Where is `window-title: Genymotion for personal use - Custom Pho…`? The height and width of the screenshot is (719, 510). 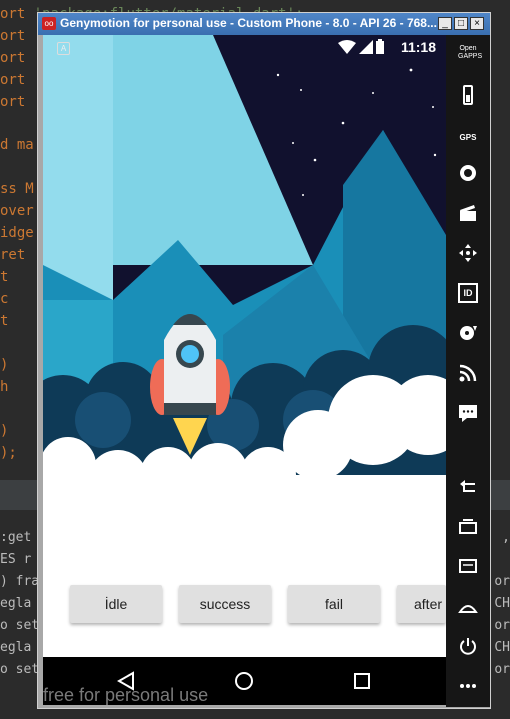 window-title: Genymotion for personal use - Custom Pho… is located at coordinates (248, 23).